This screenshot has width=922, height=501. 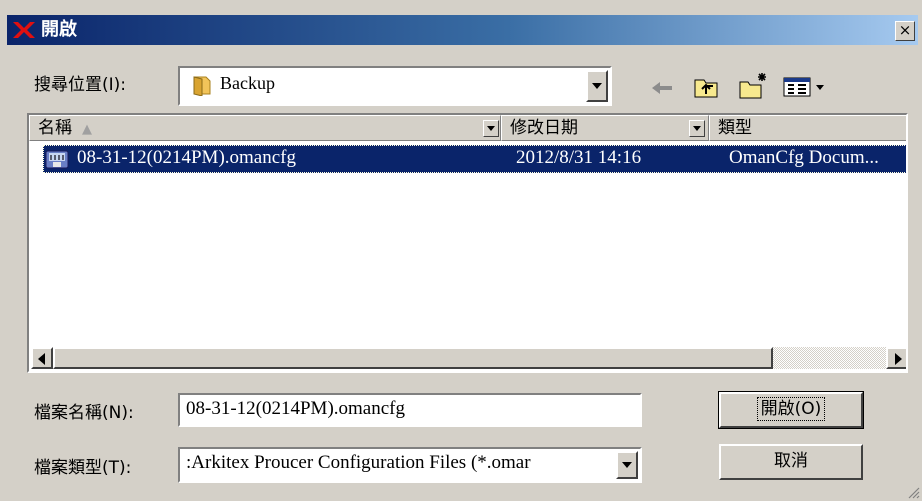 What do you see at coordinates (265, 128) in the screenshot?
I see `column-header-name: 名稱 ▲` at bounding box center [265, 128].